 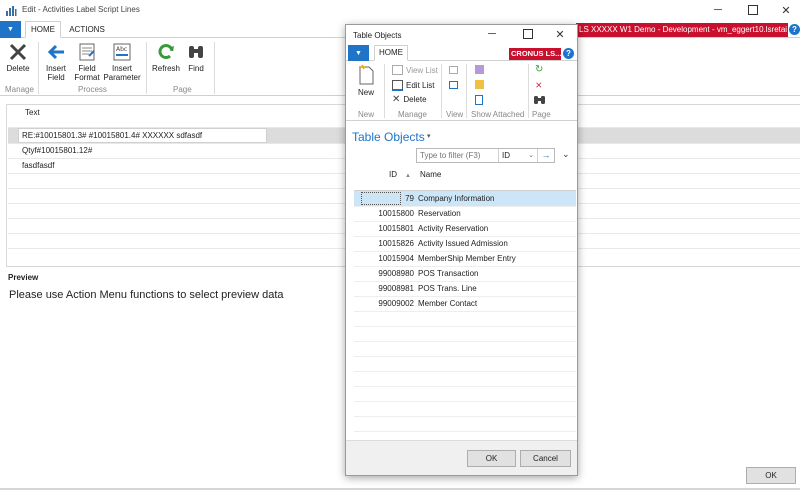 What do you see at coordinates (465, 304) in the screenshot?
I see `table-row: 99009002 Member Contact` at bounding box center [465, 304].